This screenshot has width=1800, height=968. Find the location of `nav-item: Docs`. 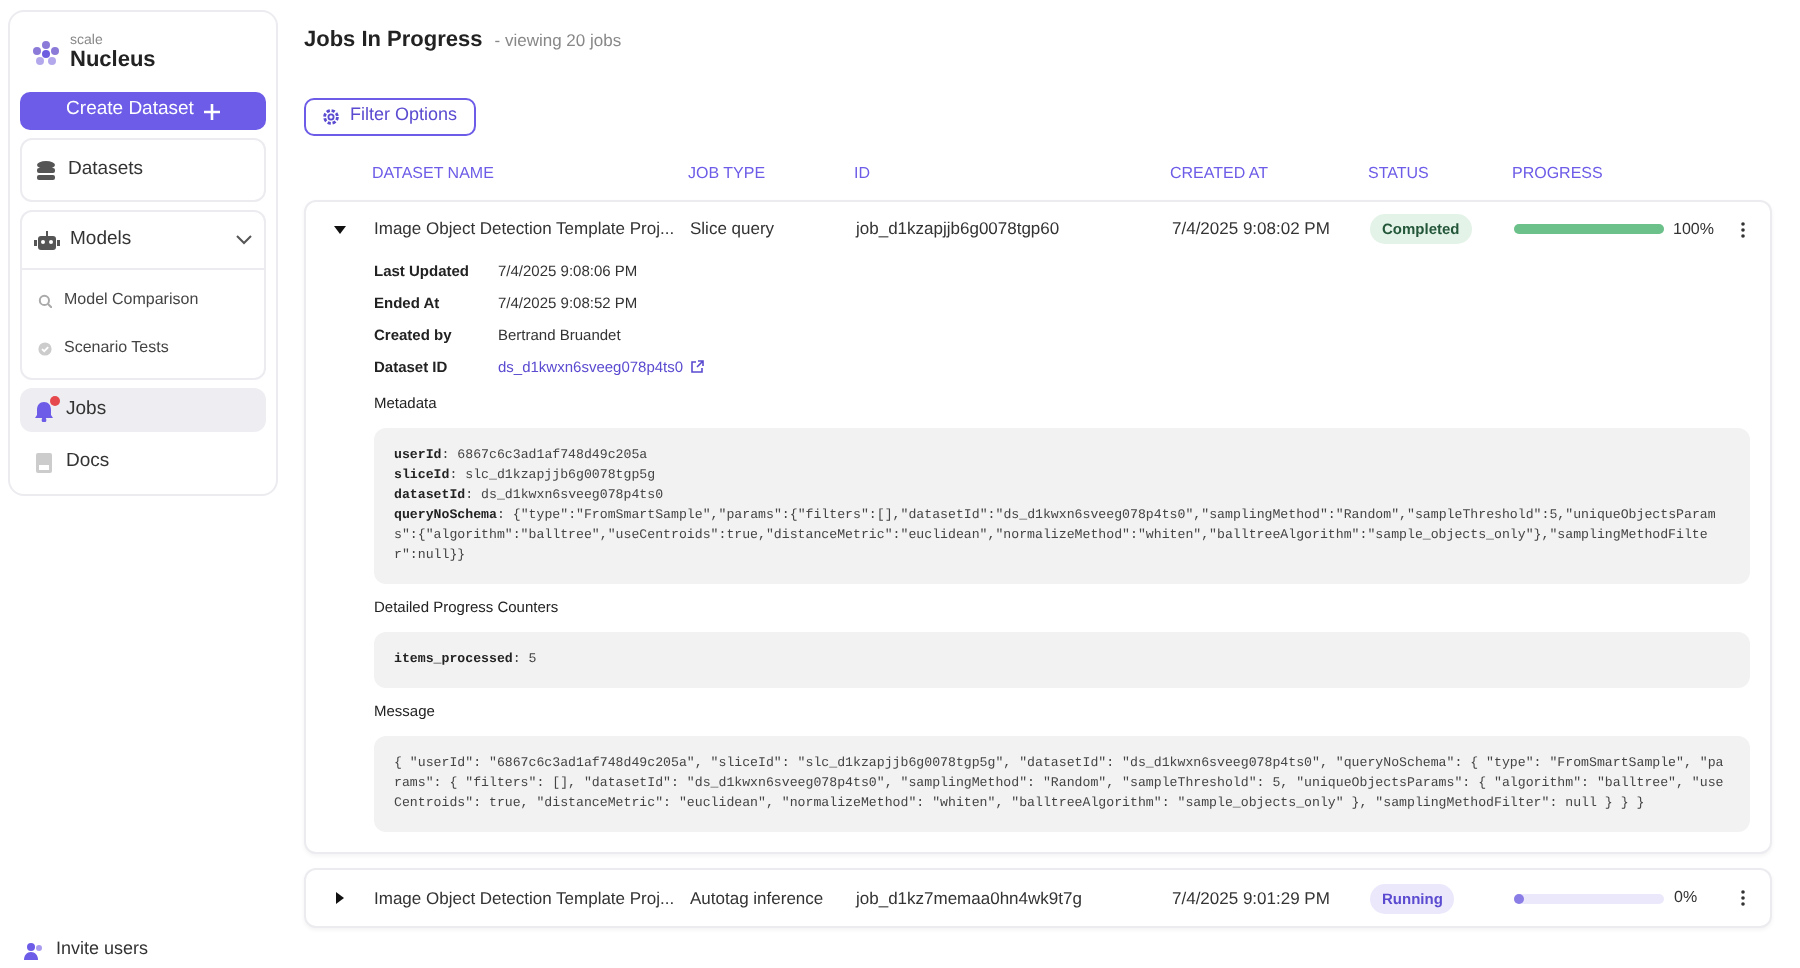

nav-item: Docs is located at coordinates (143, 462).